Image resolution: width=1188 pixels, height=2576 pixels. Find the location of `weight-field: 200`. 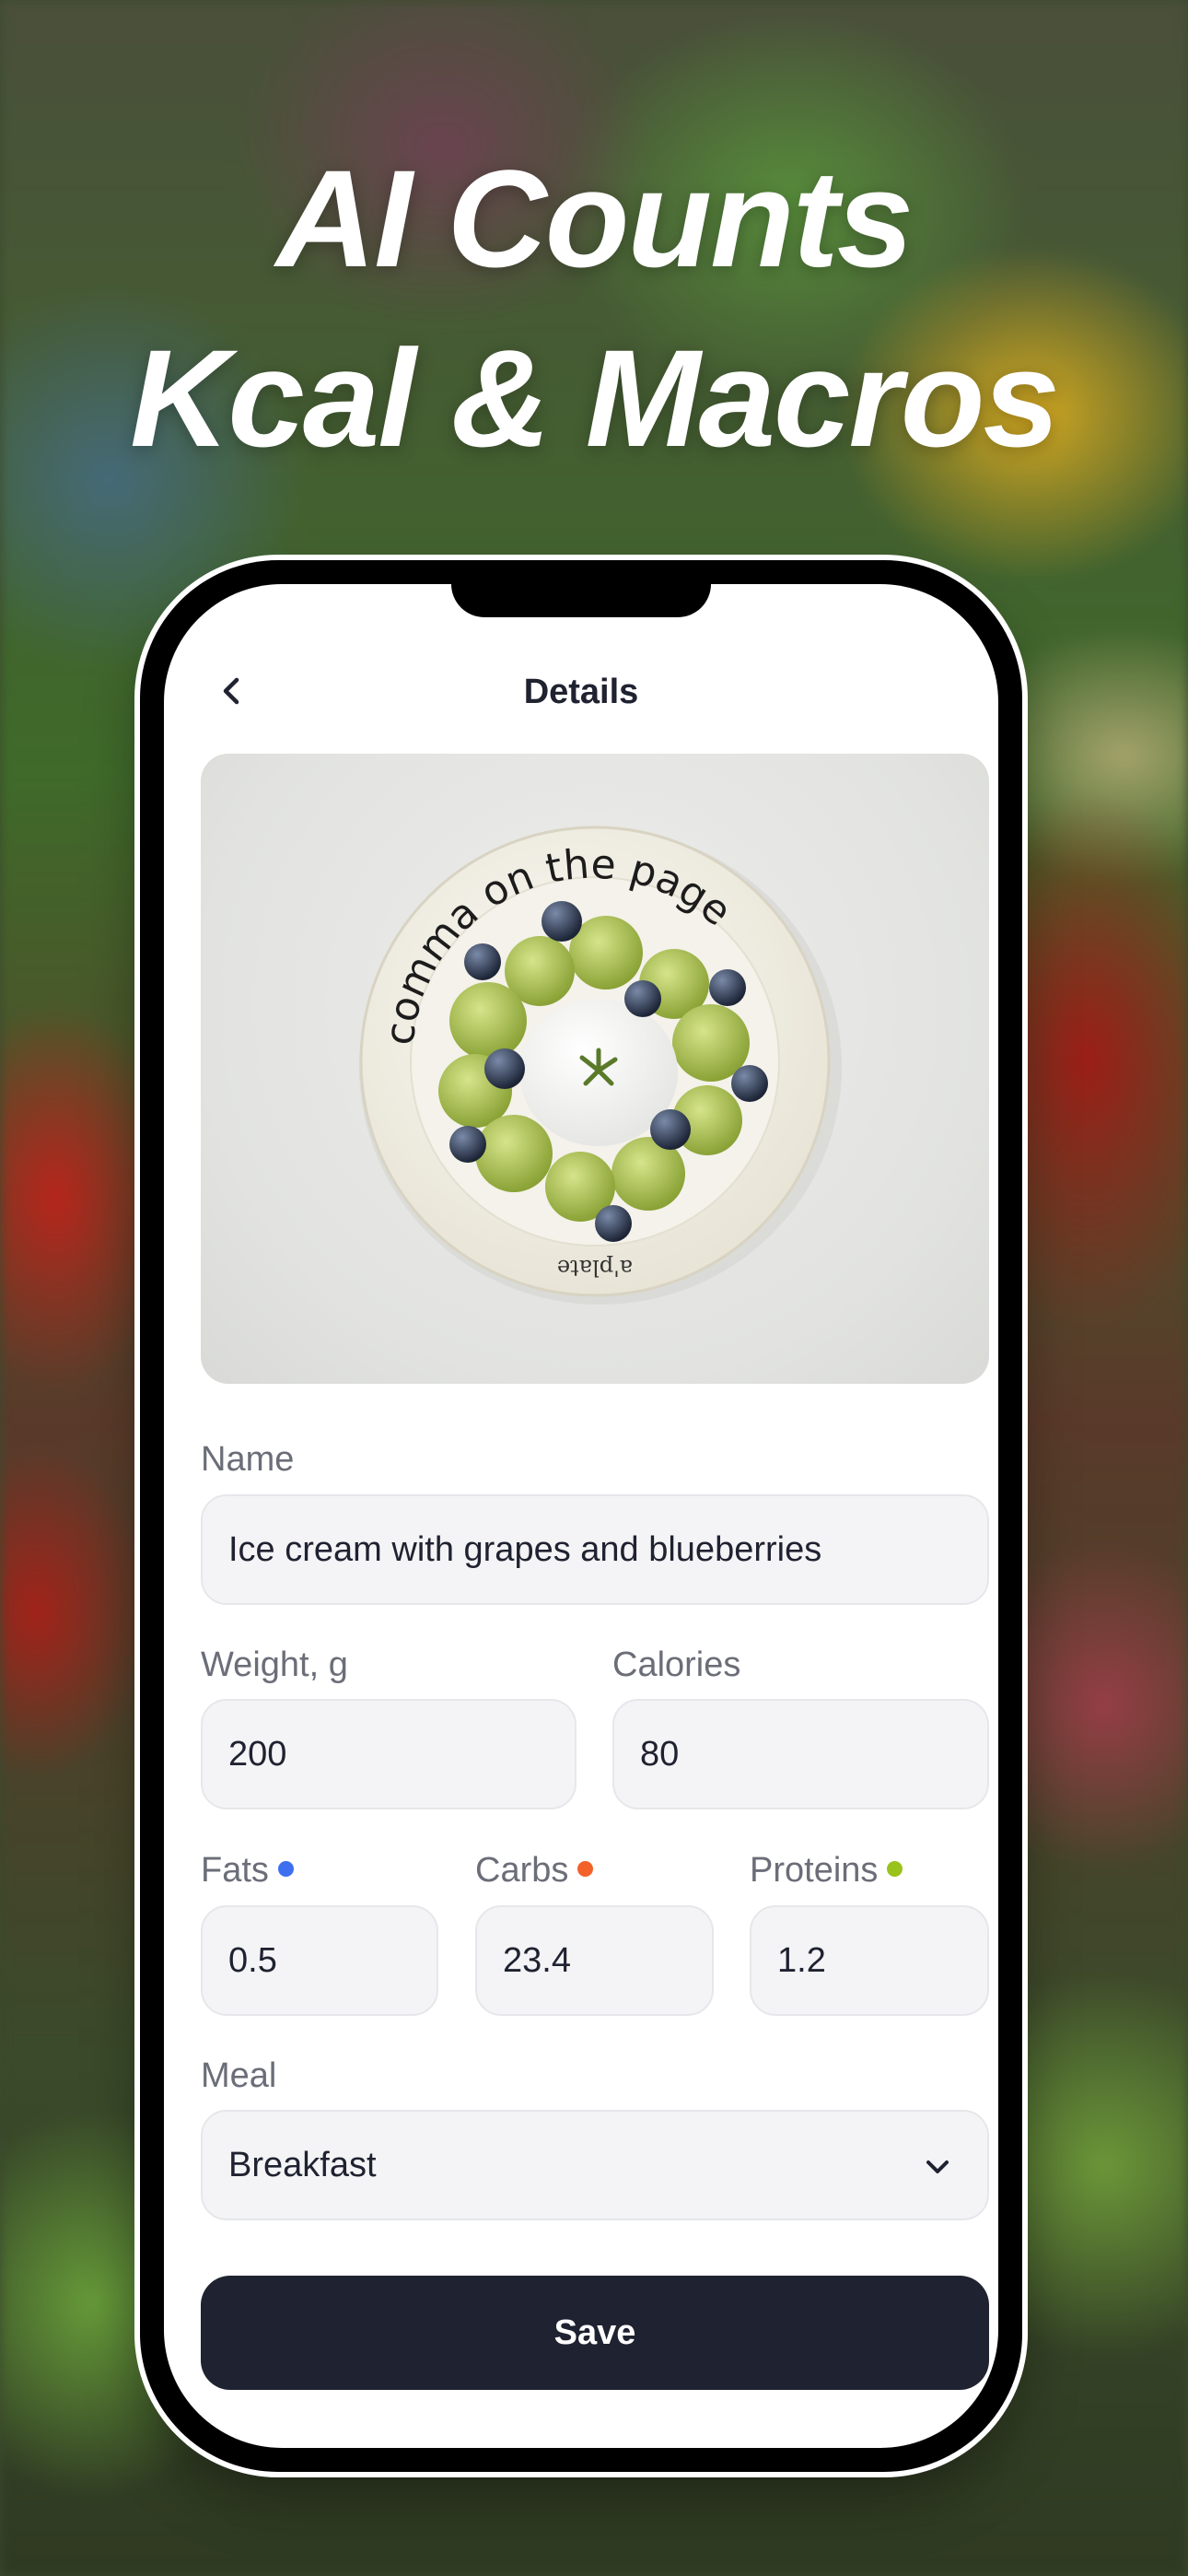

weight-field: 200 is located at coordinates (389, 1754).